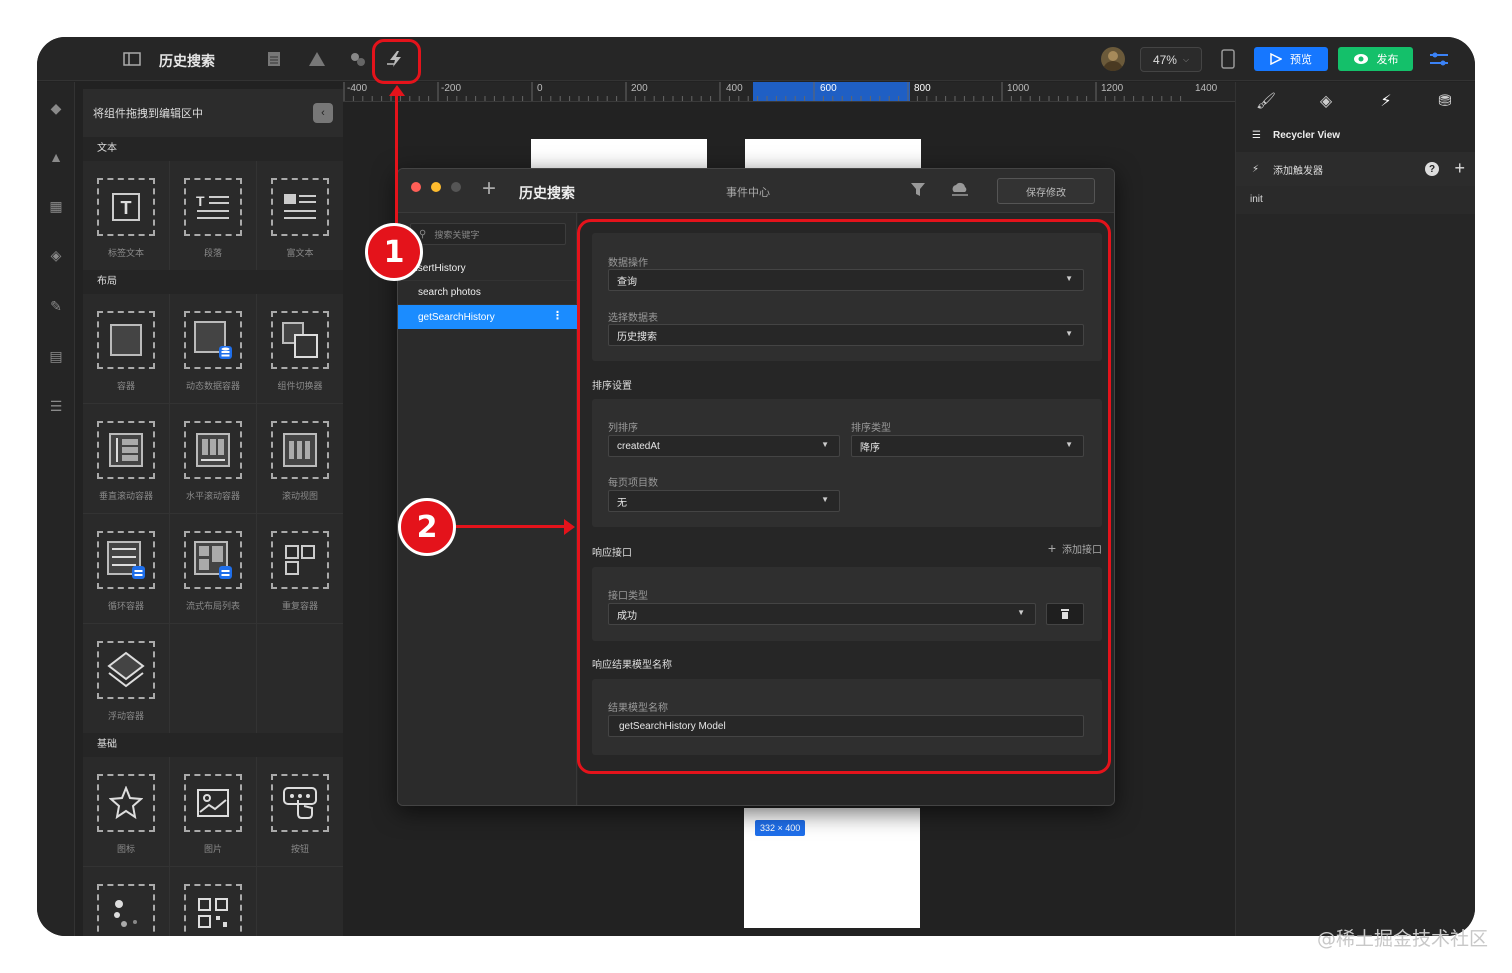  What do you see at coordinates (748, 193) in the screenshot?
I see `dialog-center-title: 事件中心` at bounding box center [748, 193].